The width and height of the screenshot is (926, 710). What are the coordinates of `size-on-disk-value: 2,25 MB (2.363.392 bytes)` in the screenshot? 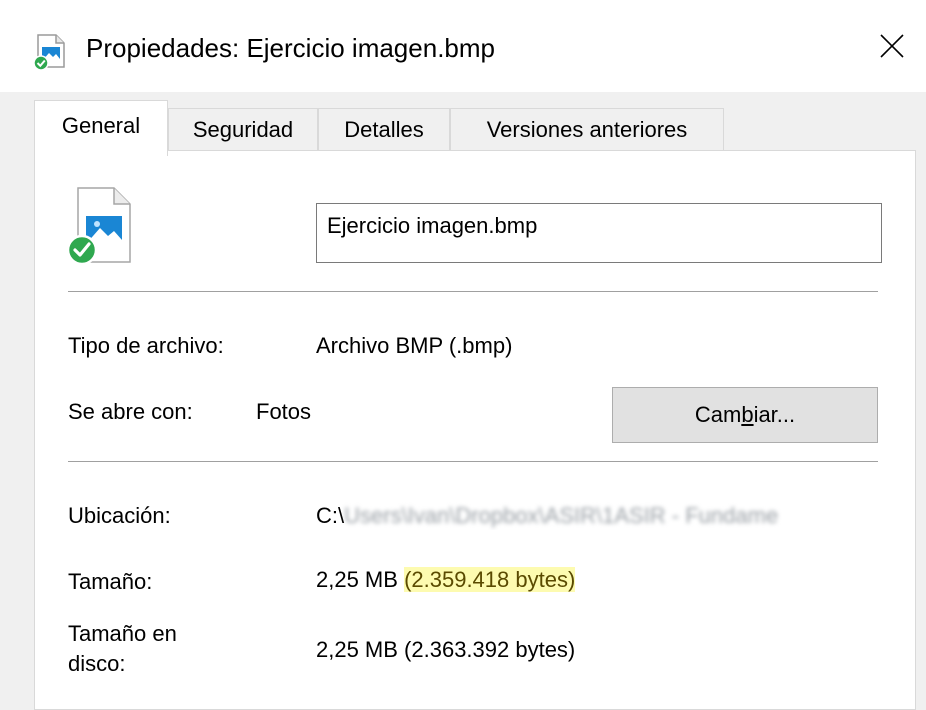 It's located at (446, 649).